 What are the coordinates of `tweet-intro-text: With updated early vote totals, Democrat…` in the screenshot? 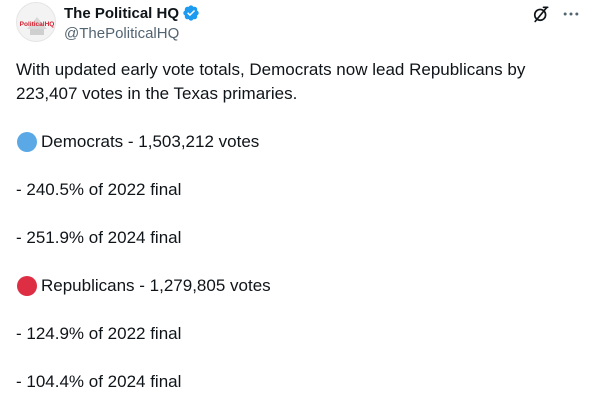 It's located at (271, 81).